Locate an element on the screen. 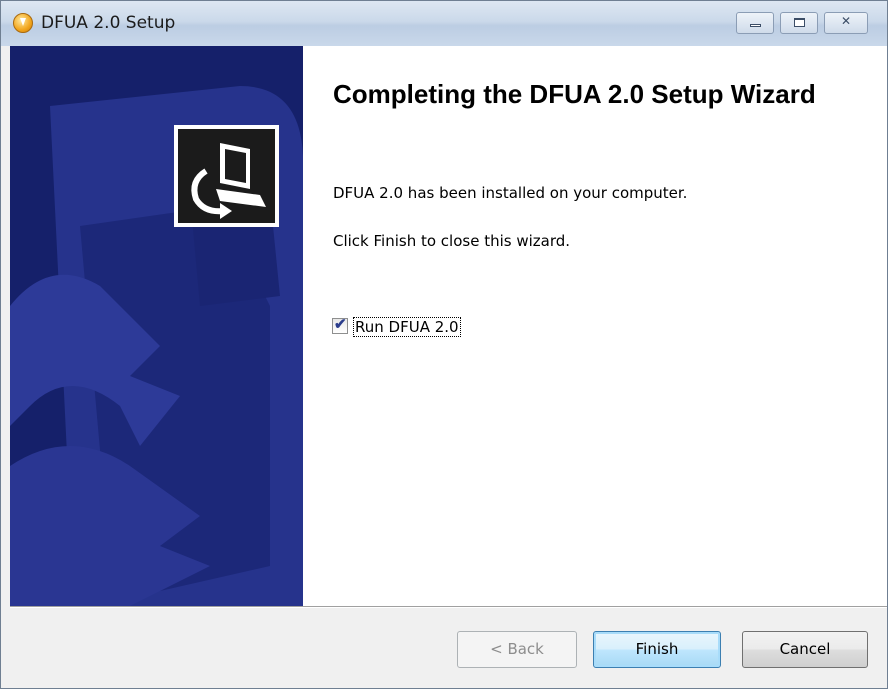  run-app-checkbox: ✔ is located at coordinates (340, 325).